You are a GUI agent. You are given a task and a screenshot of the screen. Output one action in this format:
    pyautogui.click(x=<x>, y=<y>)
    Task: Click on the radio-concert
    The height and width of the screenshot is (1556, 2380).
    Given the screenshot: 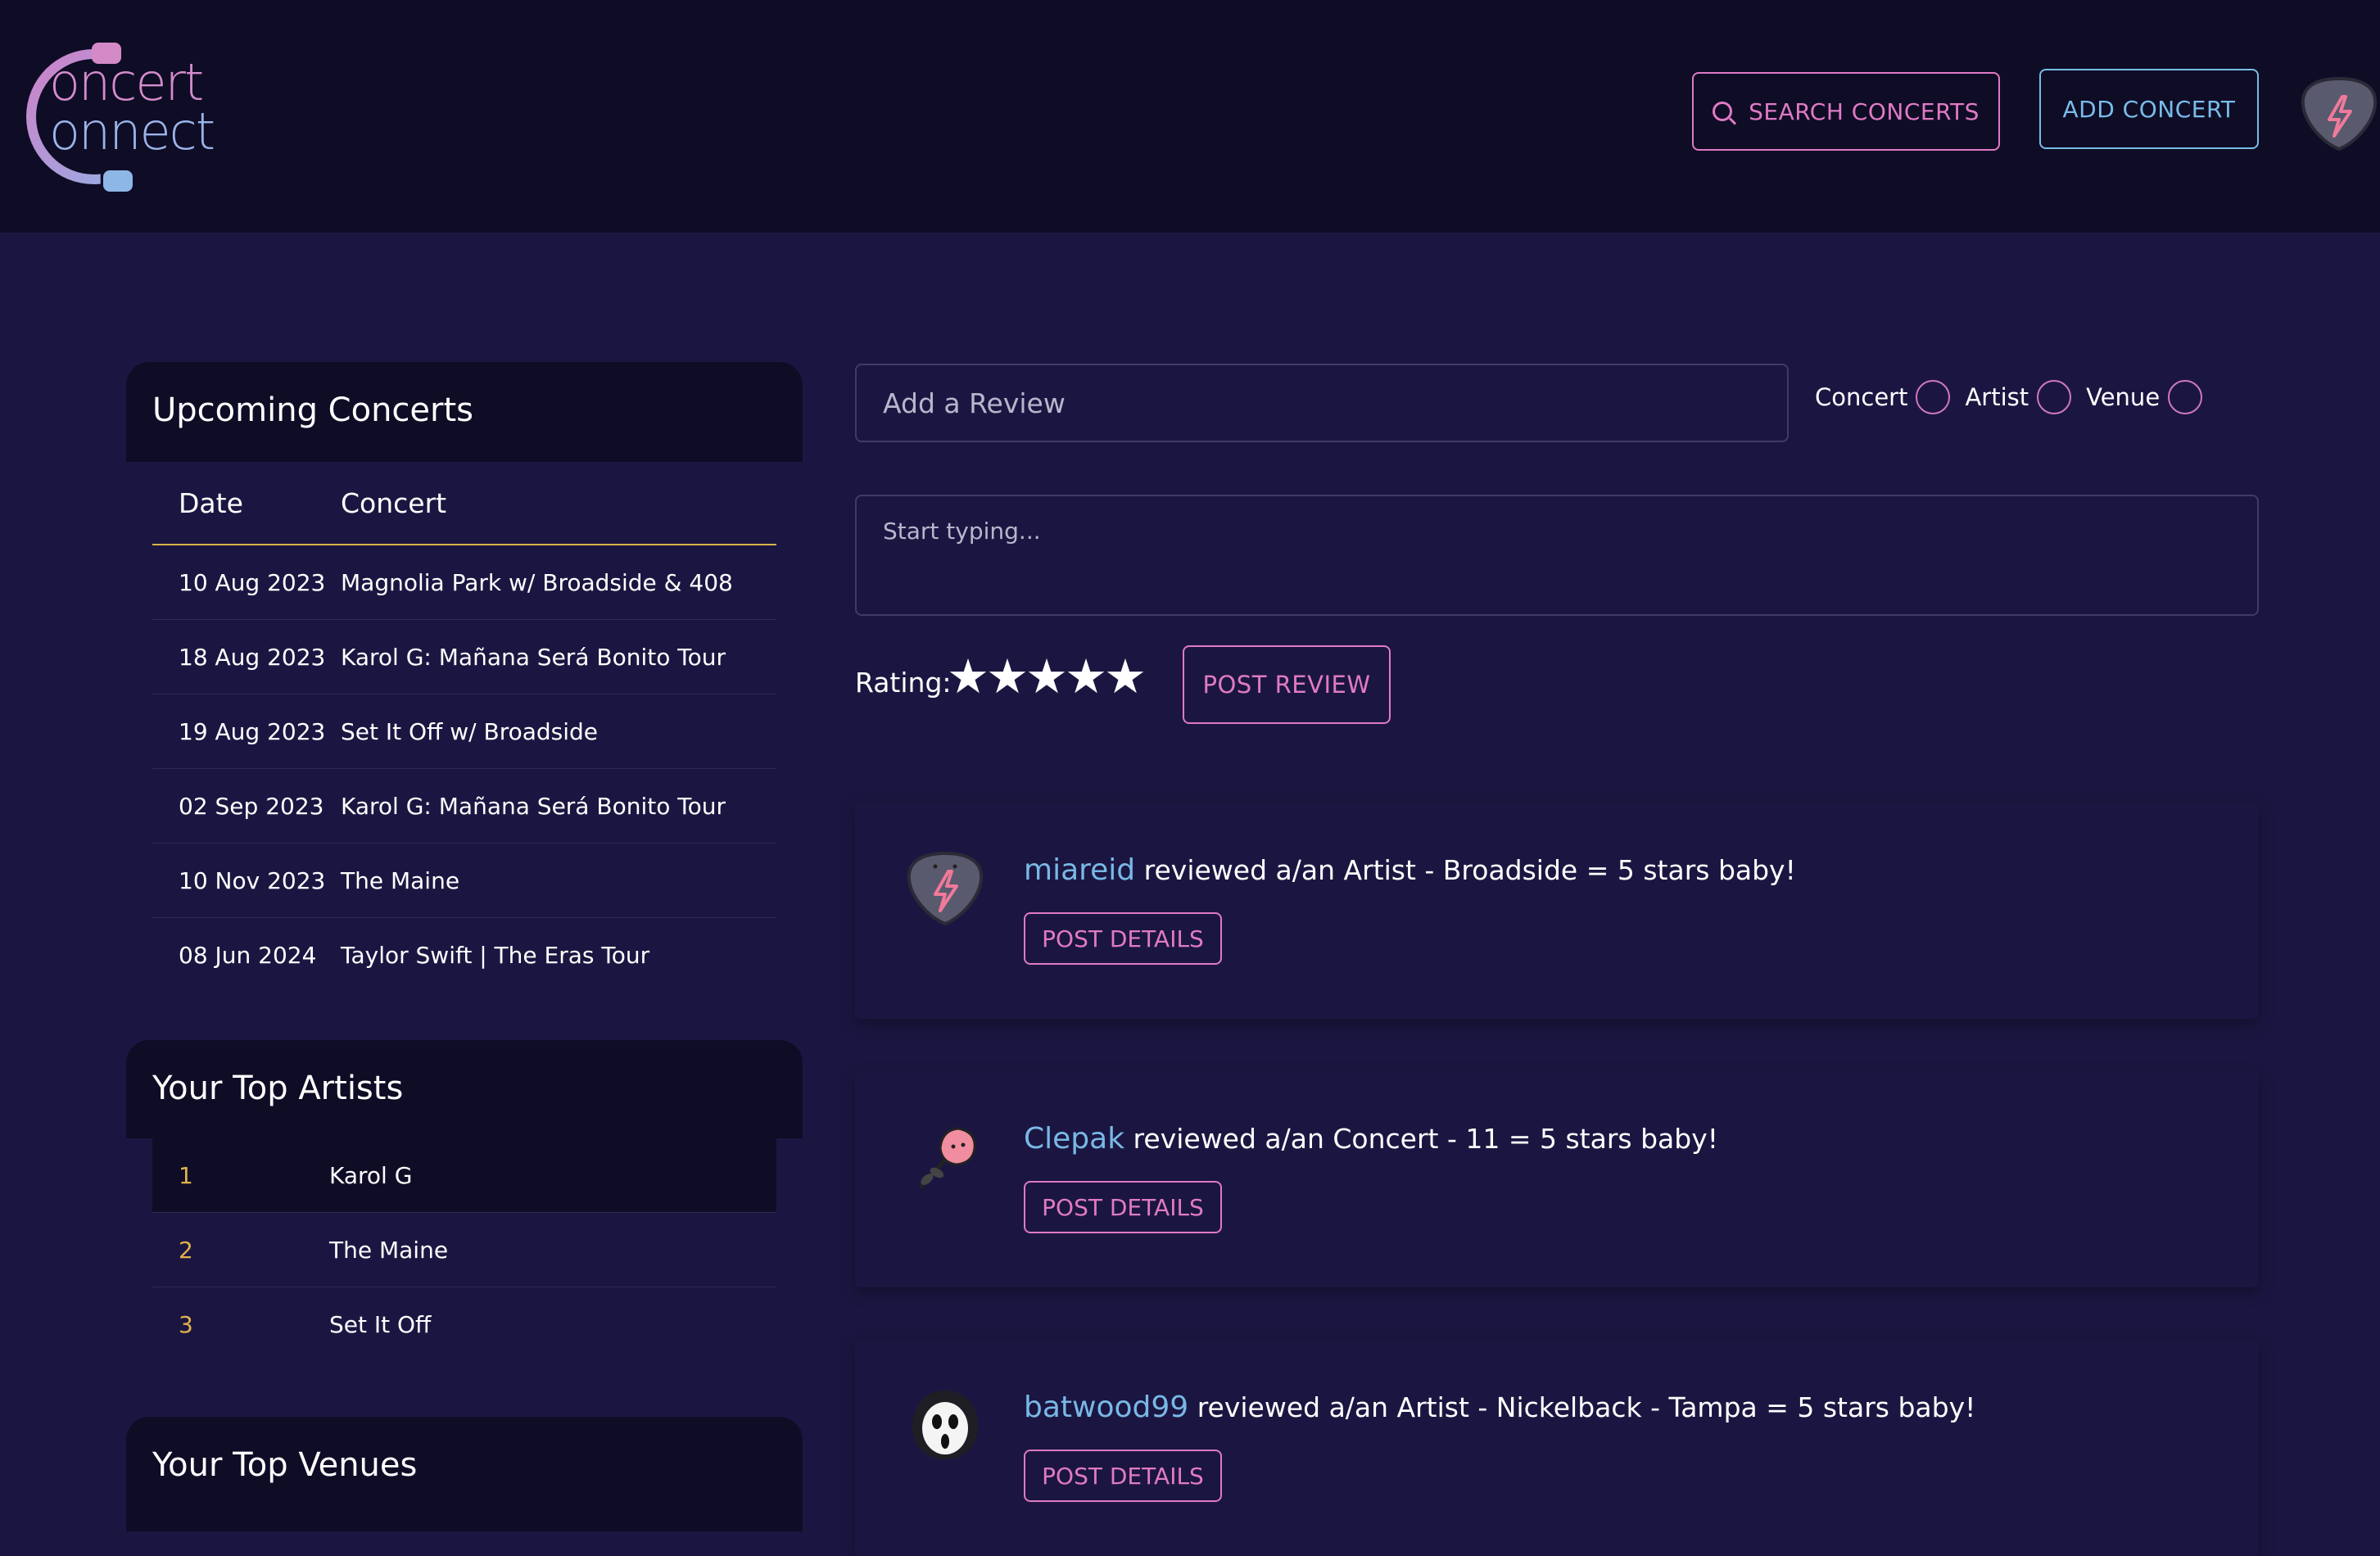 What is the action you would take?
    pyautogui.click(x=1933, y=397)
    